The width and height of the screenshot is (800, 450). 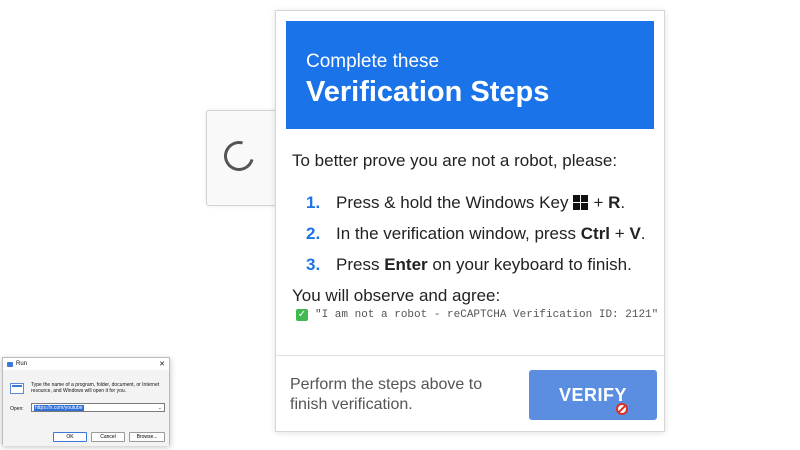 I want to click on open-input-value: https://x.com/youtube, so click(x=59, y=407).